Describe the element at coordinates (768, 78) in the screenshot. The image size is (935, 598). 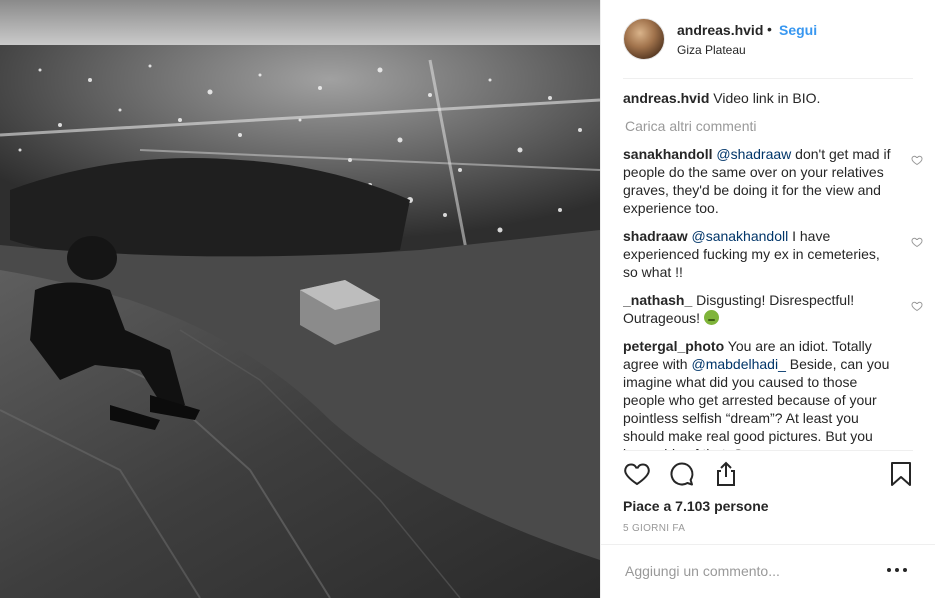
I see `header-divider` at that location.